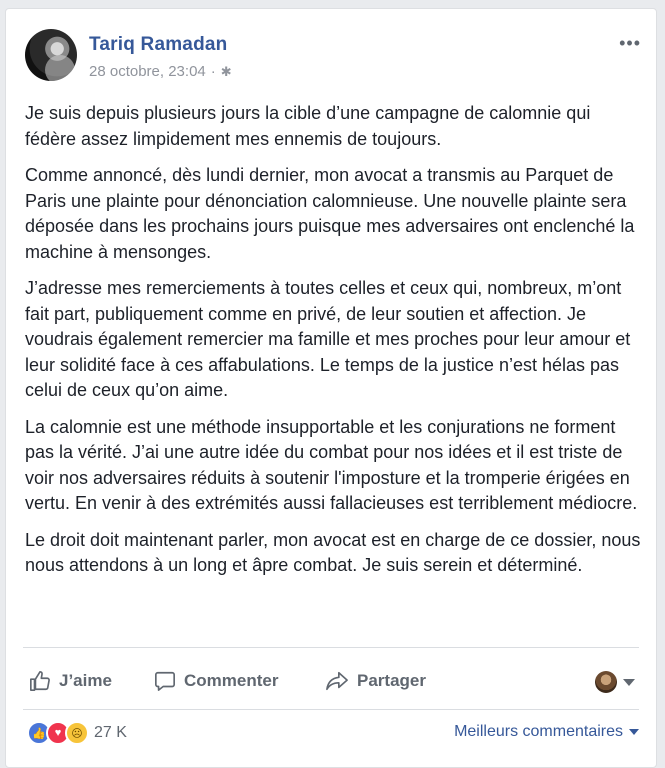  Describe the element at coordinates (147, 71) in the screenshot. I see `post-date: 28 octobre, 23:04` at that location.